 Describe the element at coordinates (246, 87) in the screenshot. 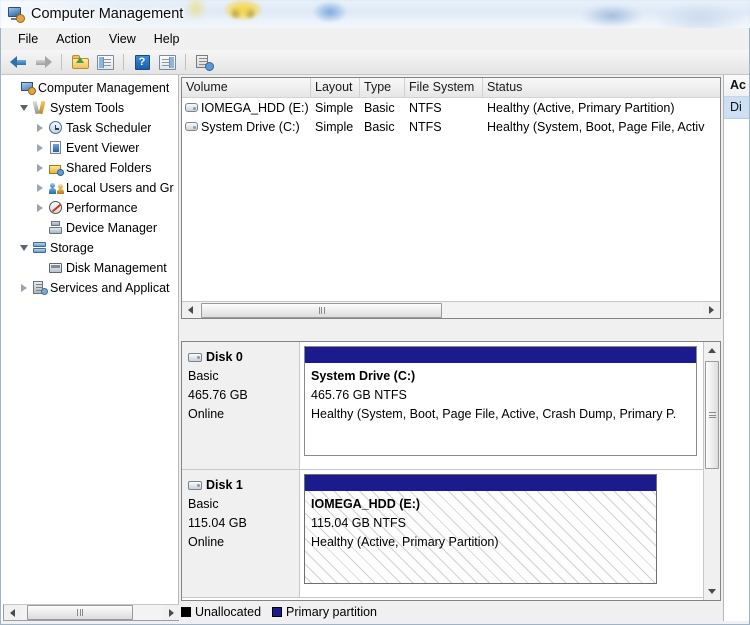

I see `column-header-volume: Volume` at that location.